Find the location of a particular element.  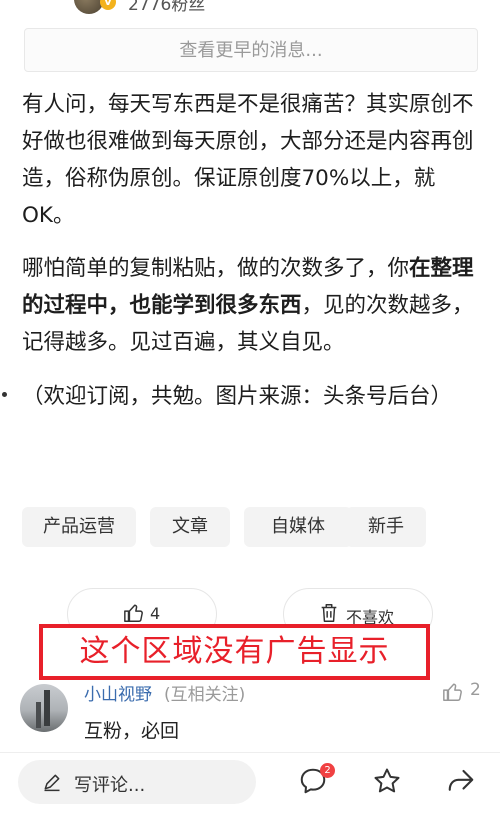

ad-placeholder-box: 这个区域没有广告显示 is located at coordinates (234, 652).